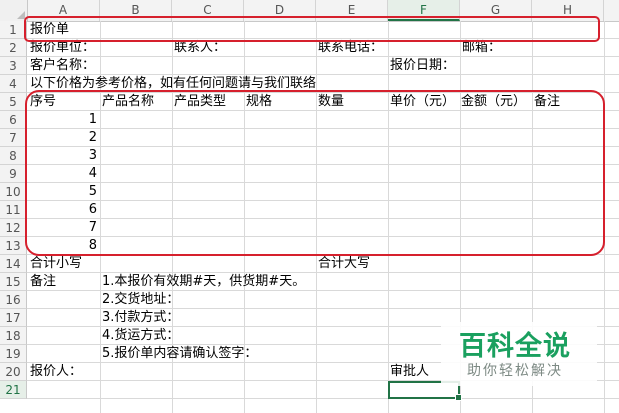  Describe the element at coordinates (140, 336) in the screenshot. I see `note-line: 4.货运方式：` at that location.